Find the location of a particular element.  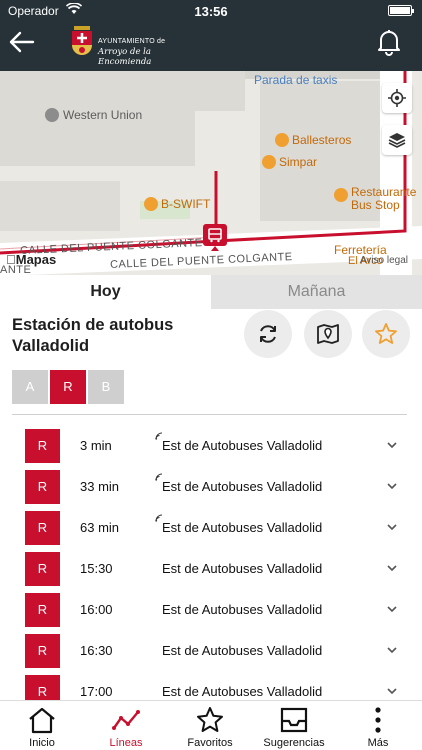

nav-lineas: Líneas is located at coordinates (126, 725).